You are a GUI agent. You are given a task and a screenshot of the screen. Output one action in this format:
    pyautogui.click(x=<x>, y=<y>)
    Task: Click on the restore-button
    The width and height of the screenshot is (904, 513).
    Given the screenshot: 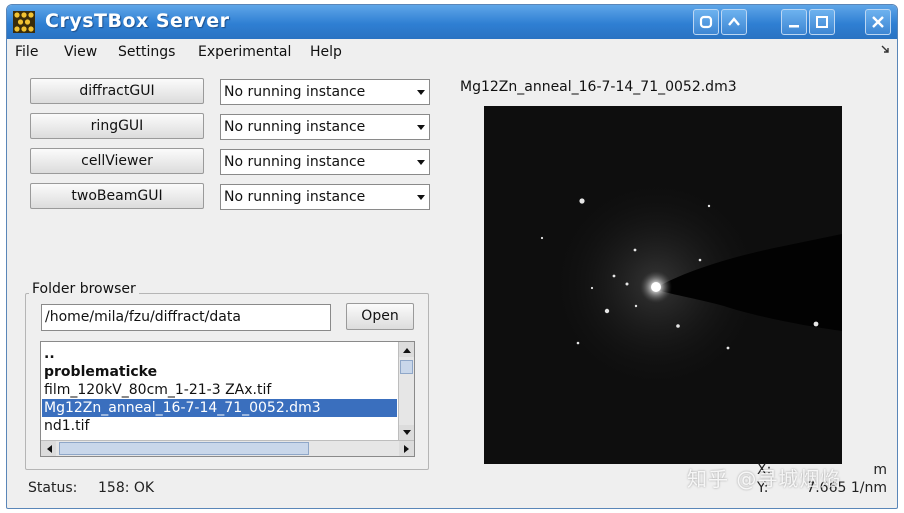 What is the action you would take?
    pyautogui.click(x=706, y=22)
    